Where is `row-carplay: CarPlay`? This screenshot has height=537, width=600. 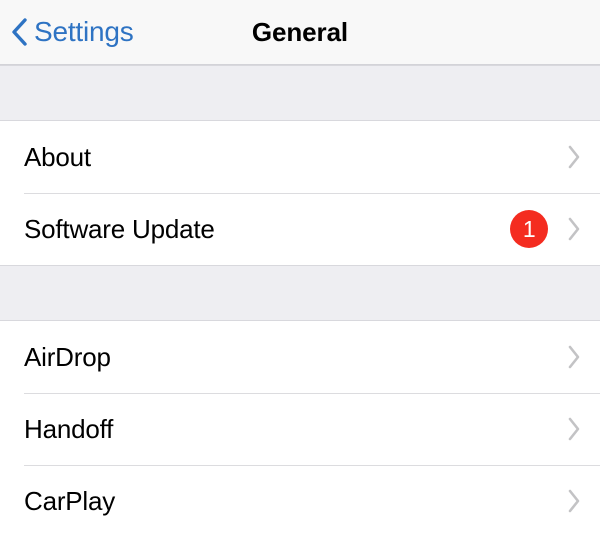
row-carplay: CarPlay is located at coordinates (300, 501).